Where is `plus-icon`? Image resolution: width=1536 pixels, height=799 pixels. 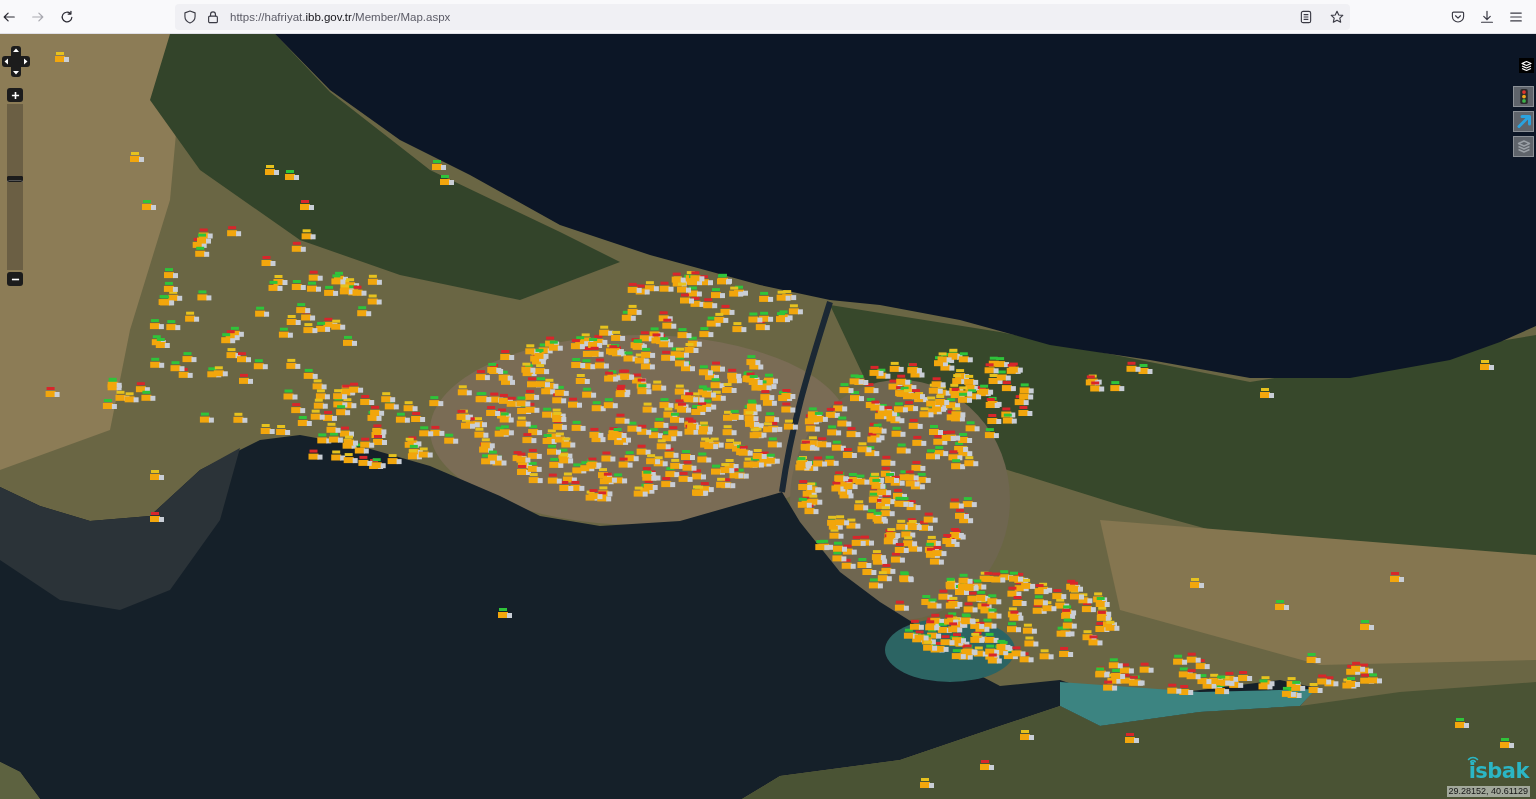 plus-icon is located at coordinates (15, 95).